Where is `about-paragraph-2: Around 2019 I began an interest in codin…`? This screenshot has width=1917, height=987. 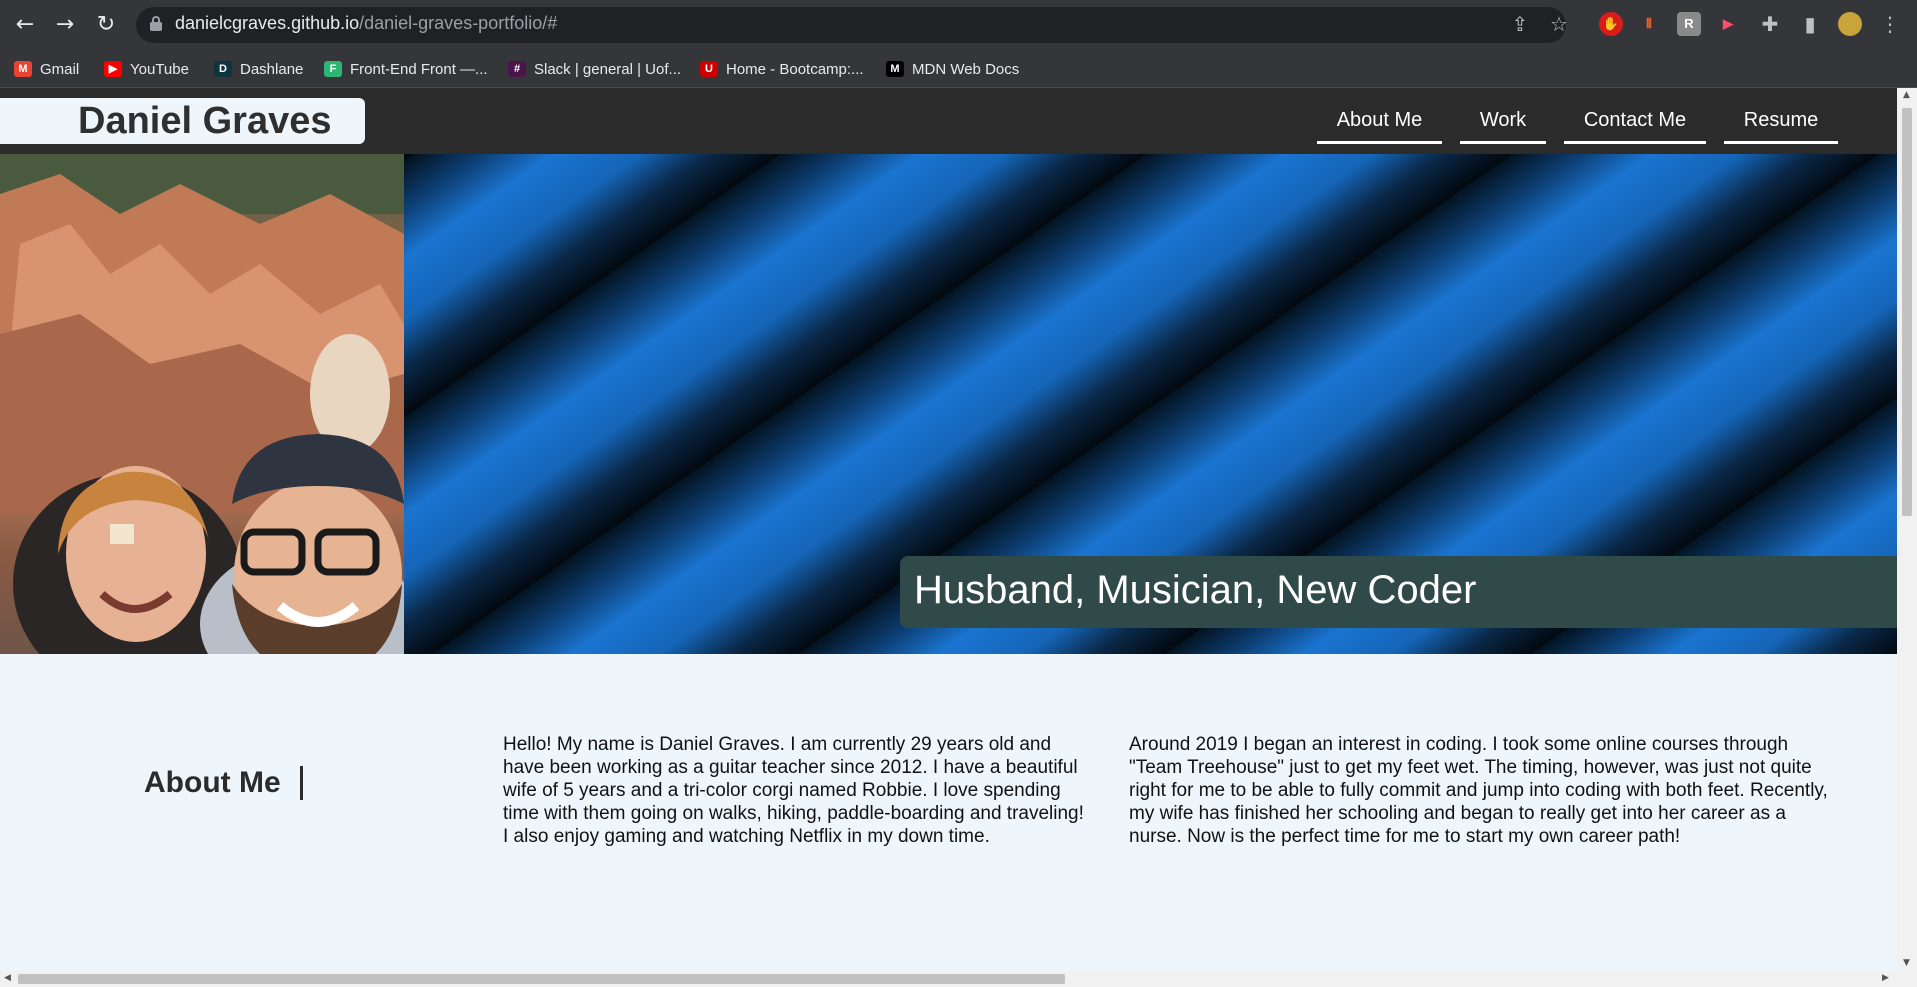 about-paragraph-2: Around 2019 I began an interest in codin… is located at coordinates (1478, 790).